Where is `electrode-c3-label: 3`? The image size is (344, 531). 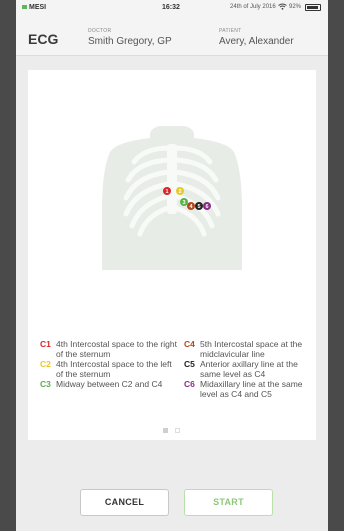
electrode-c3-label: 3 is located at coordinates (183, 203).